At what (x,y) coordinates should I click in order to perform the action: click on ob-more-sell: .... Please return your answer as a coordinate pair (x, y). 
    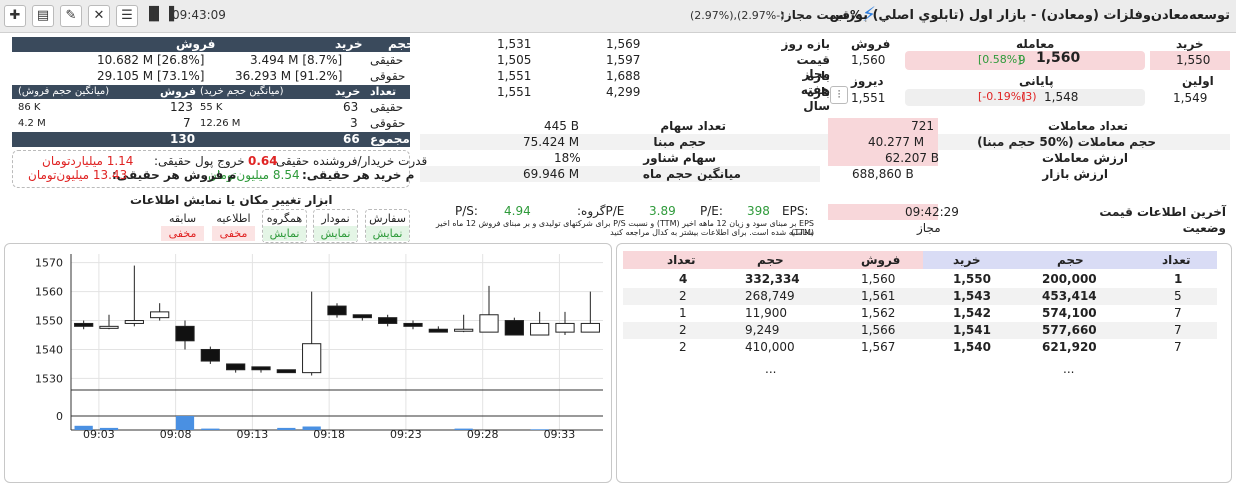
    Looking at the image, I should click on (771, 369).